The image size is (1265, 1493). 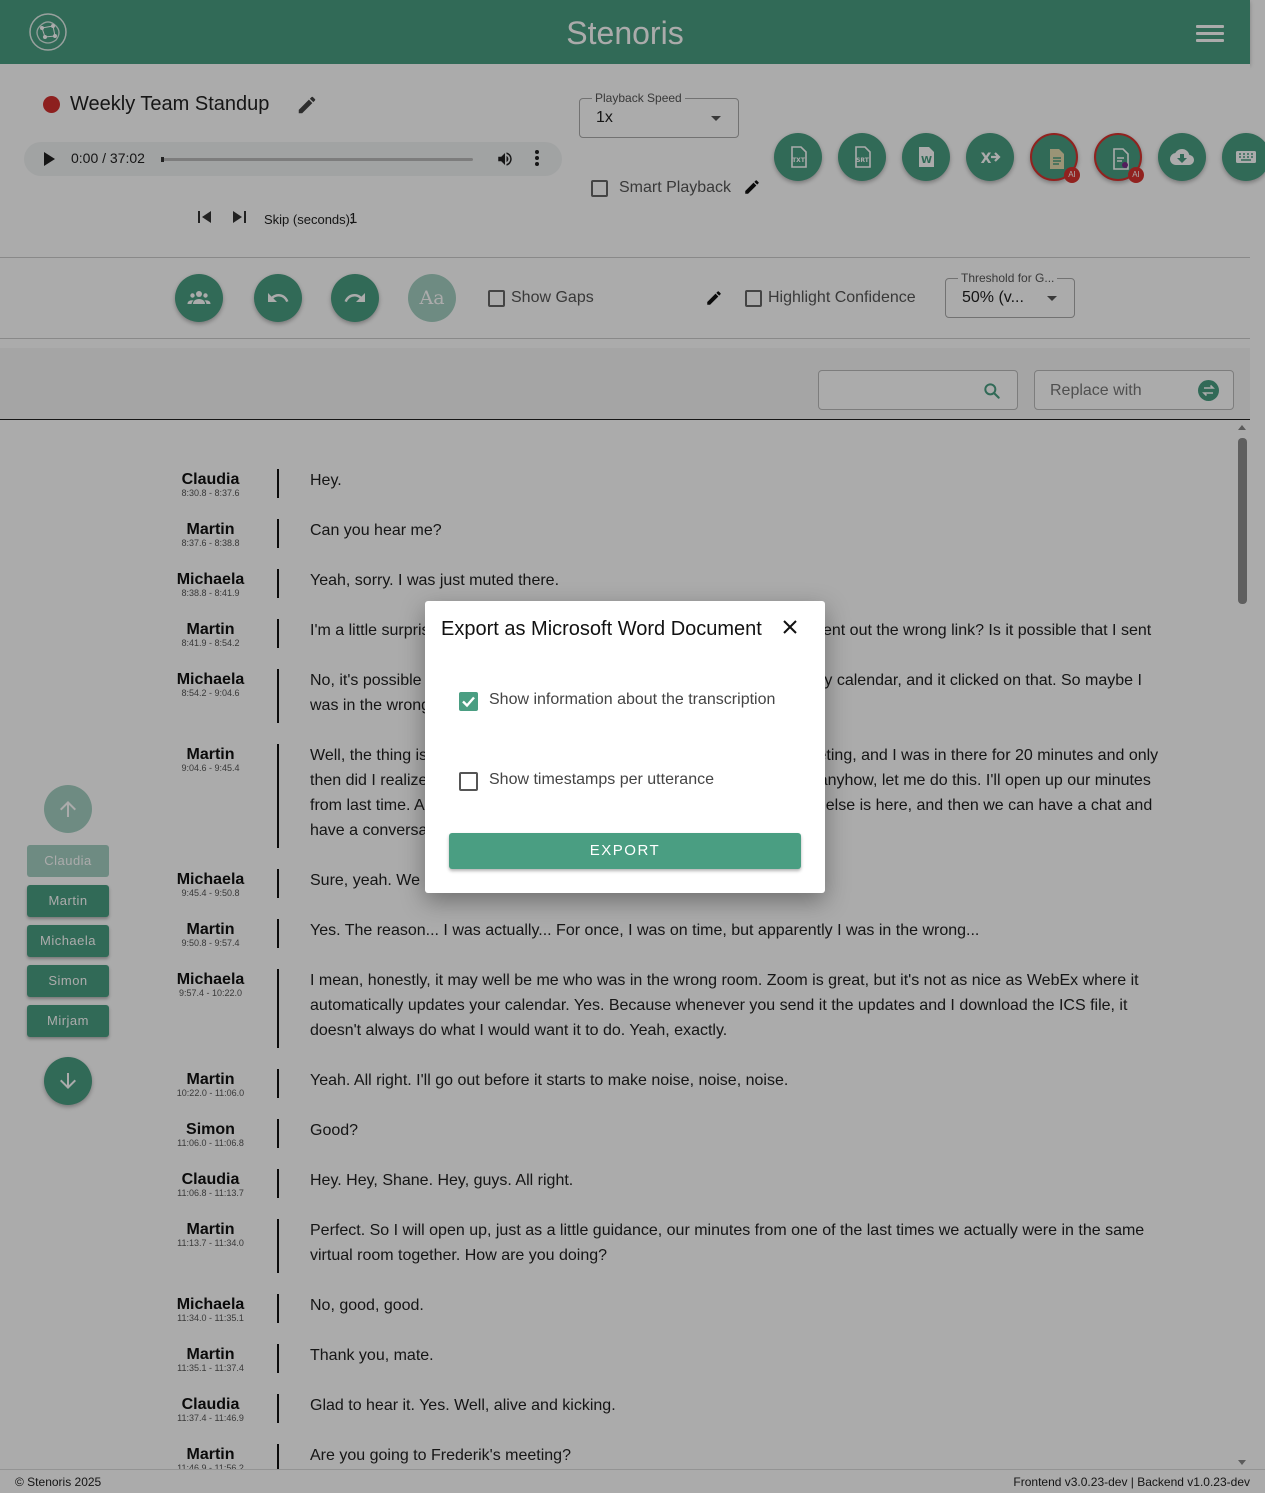 What do you see at coordinates (632, 699) in the screenshot?
I see `show-info-label: Show information about the transcription` at bounding box center [632, 699].